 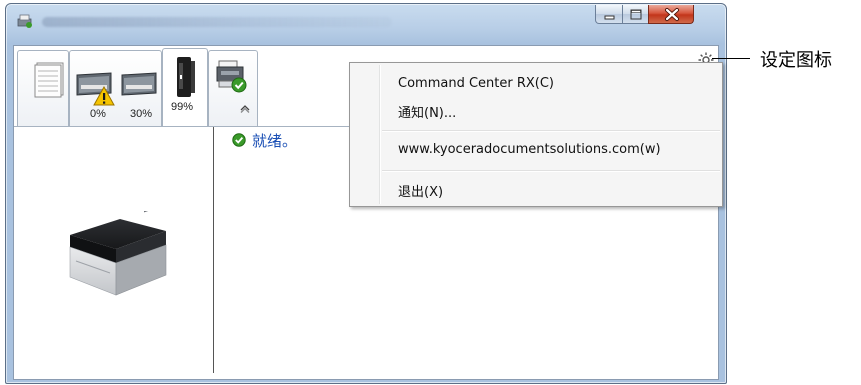 What do you see at coordinates (182, 107) in the screenshot?
I see `toner-level-label: 99%` at bounding box center [182, 107].